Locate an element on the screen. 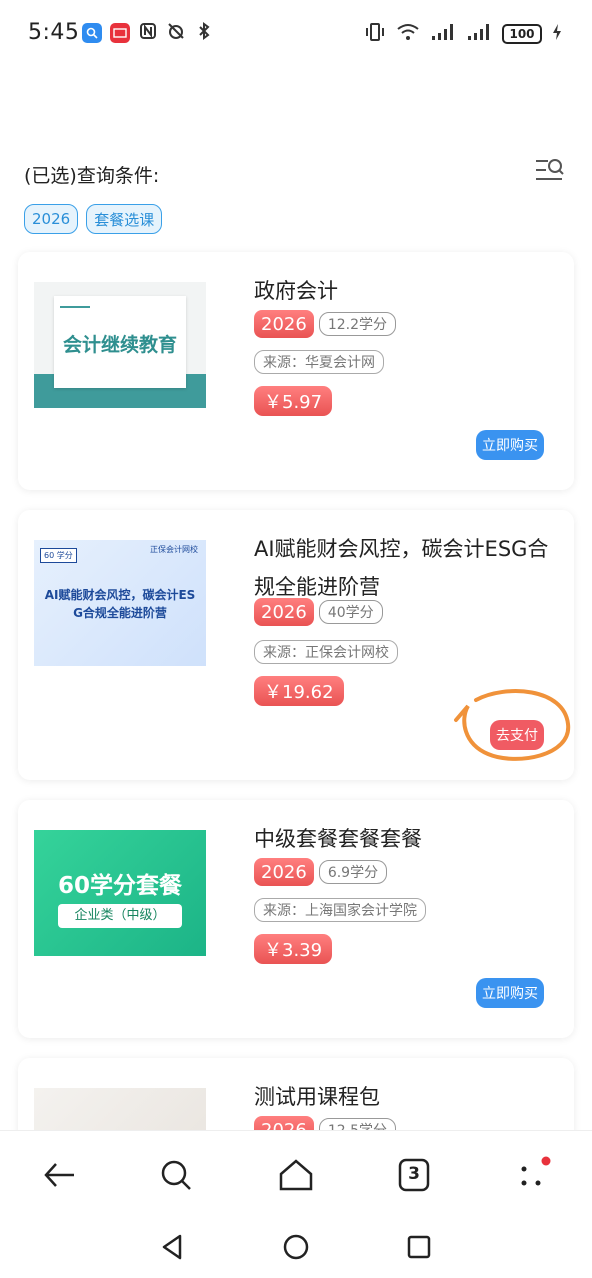 The image size is (592, 1278). search-app-icon is located at coordinates (92, 33).